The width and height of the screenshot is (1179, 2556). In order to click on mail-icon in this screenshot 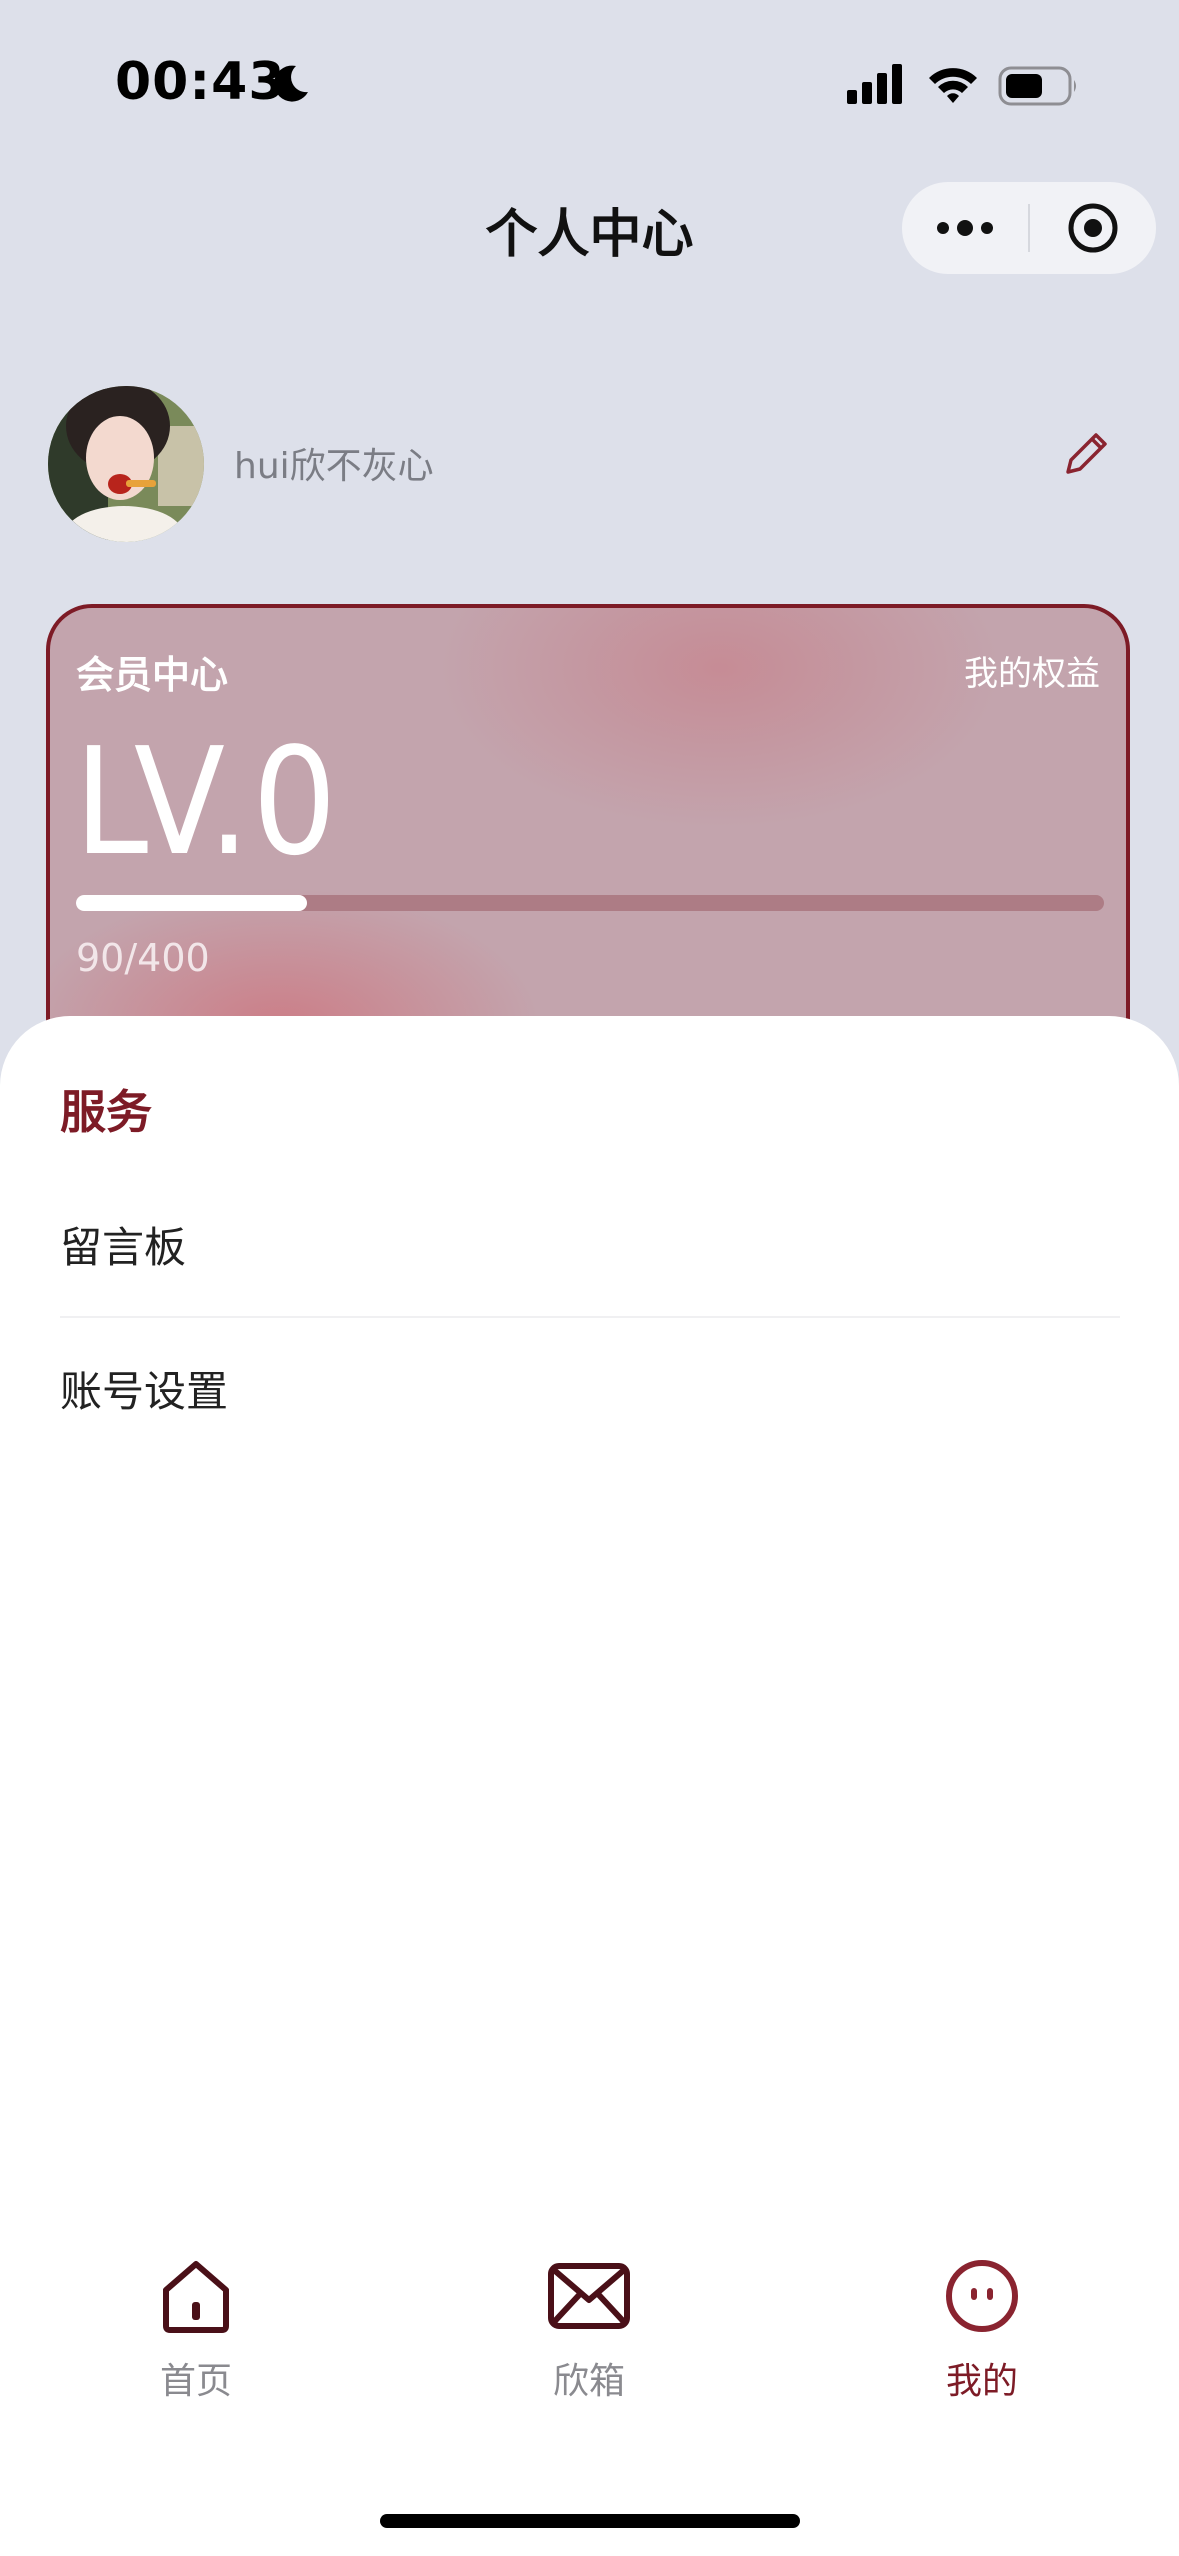, I will do `click(589, 2296)`.